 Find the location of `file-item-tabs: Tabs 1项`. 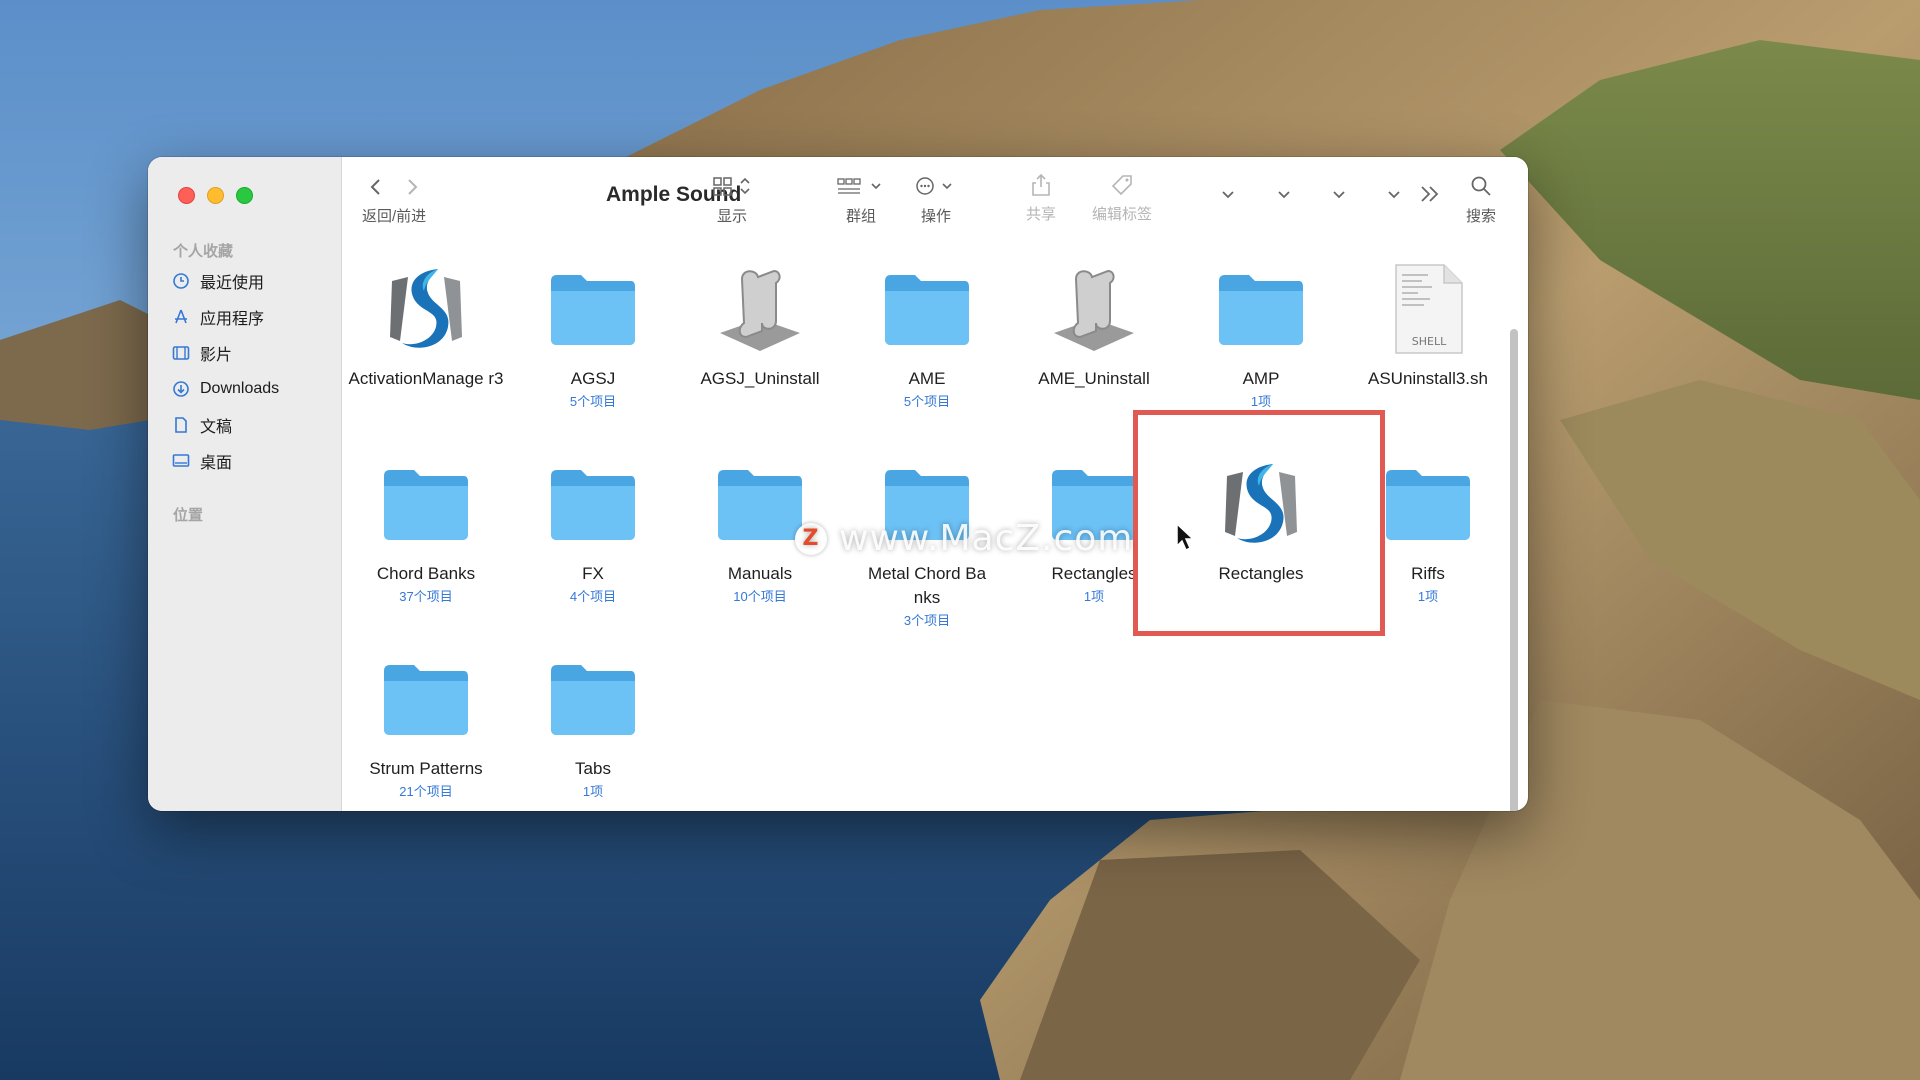

file-item-tabs: Tabs 1项 is located at coordinates (593, 724).